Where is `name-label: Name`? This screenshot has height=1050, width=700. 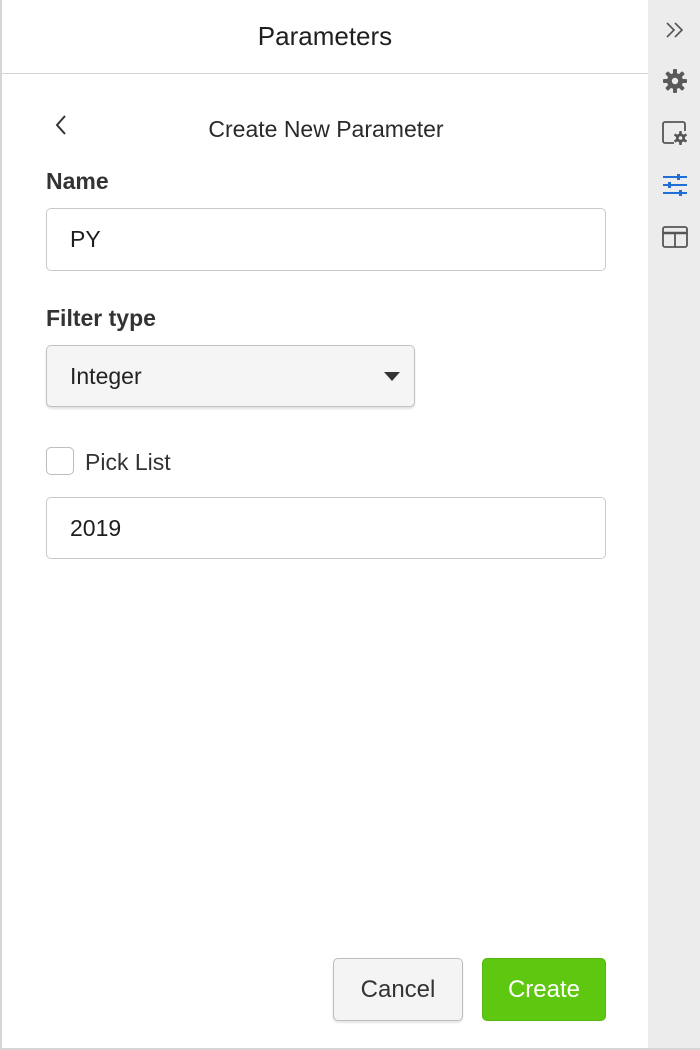
name-label: Name is located at coordinates (77, 181).